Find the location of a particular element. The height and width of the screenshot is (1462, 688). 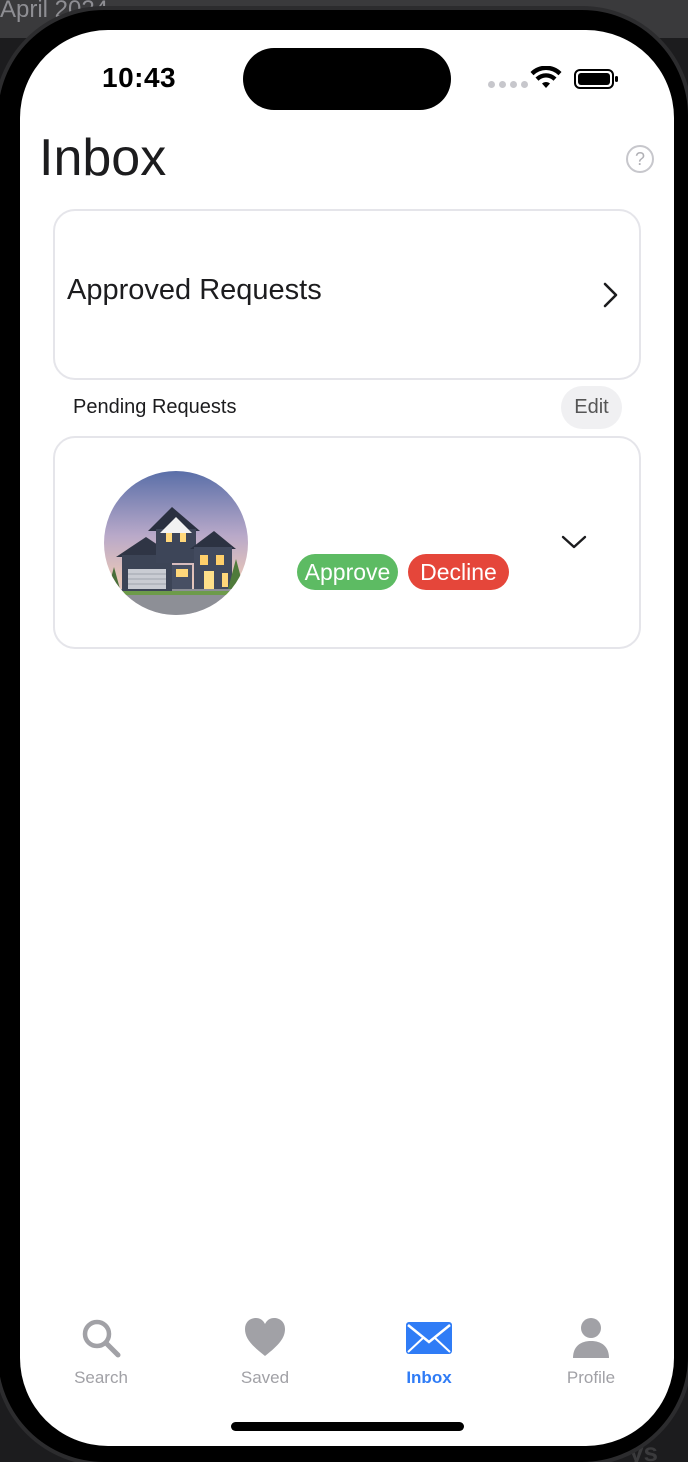

heart-icon is located at coordinates (265, 1337).